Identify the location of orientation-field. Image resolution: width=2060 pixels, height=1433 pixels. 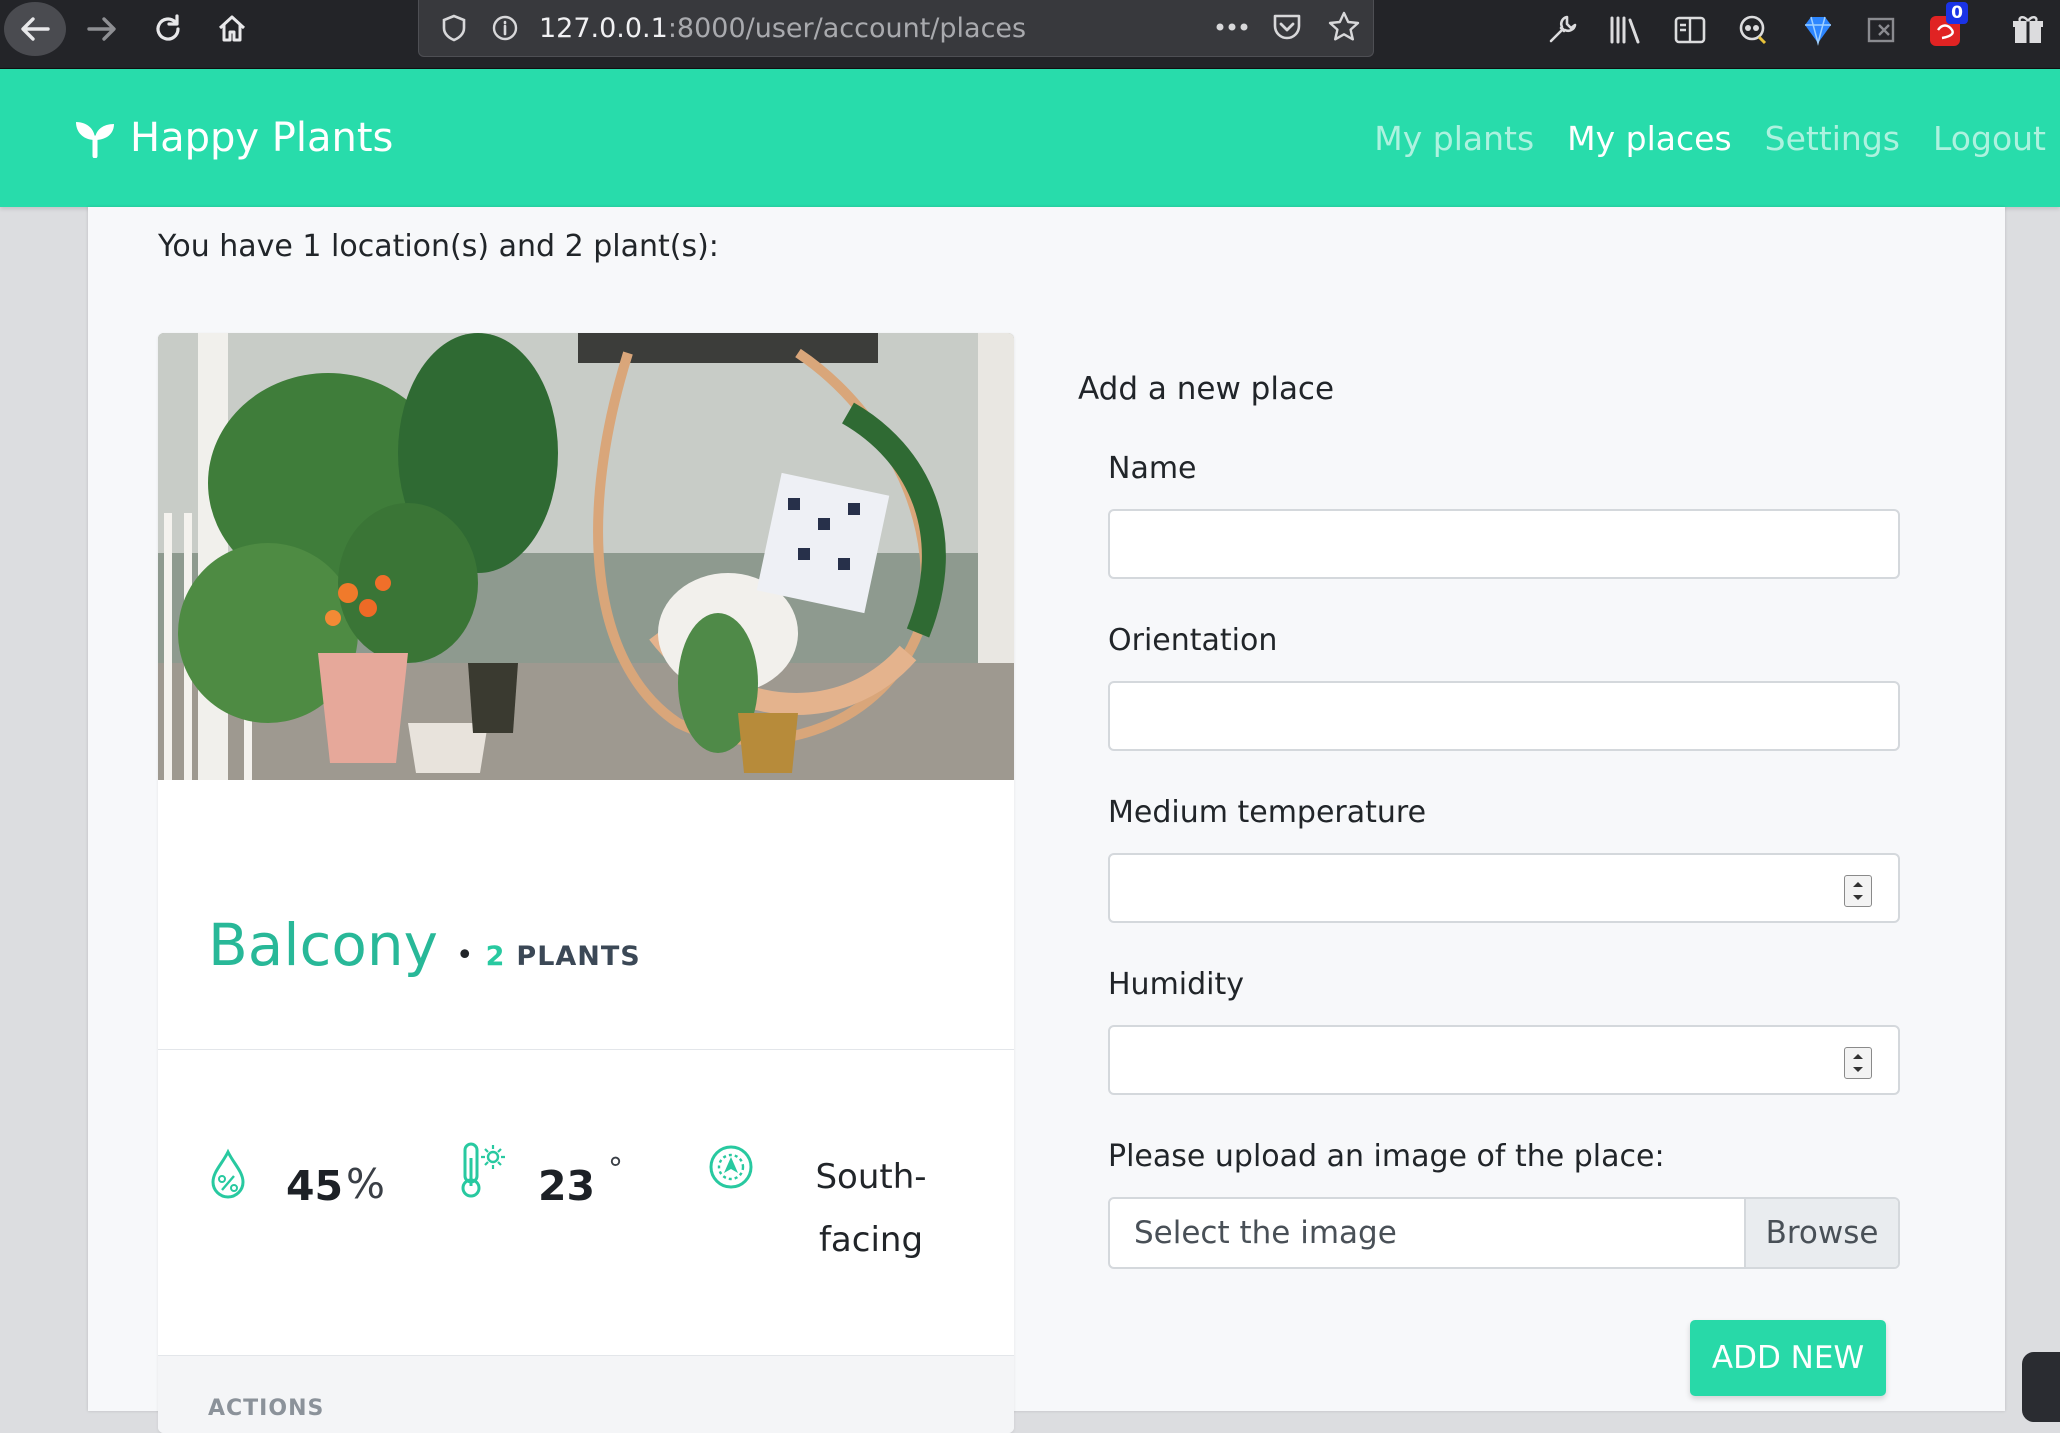
(1504, 716).